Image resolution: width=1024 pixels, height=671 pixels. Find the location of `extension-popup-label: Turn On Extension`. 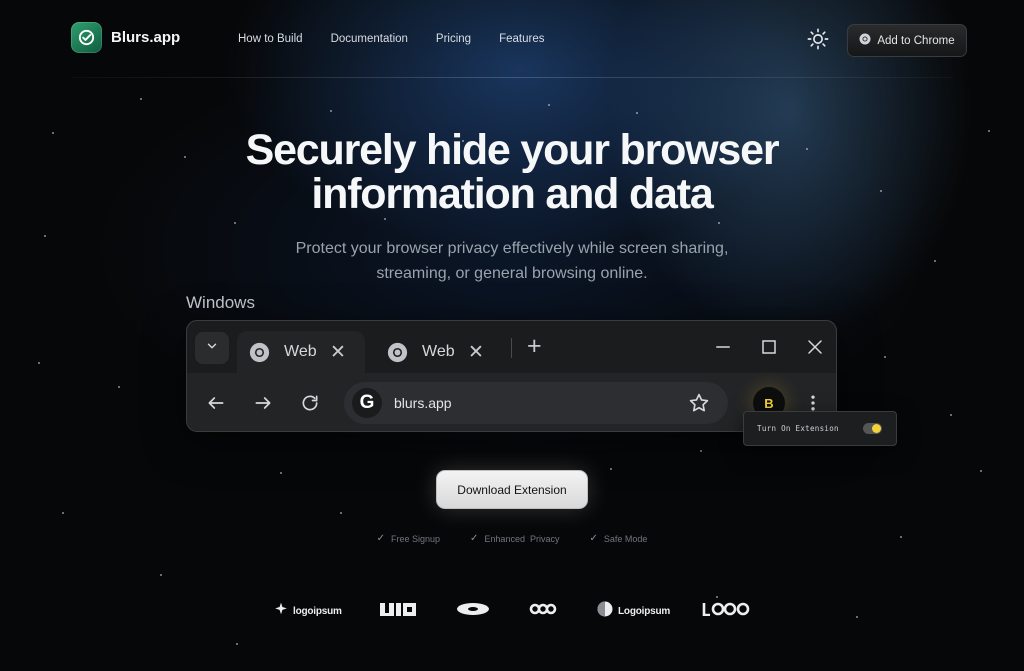

extension-popup-label: Turn On Extension is located at coordinates (798, 428).